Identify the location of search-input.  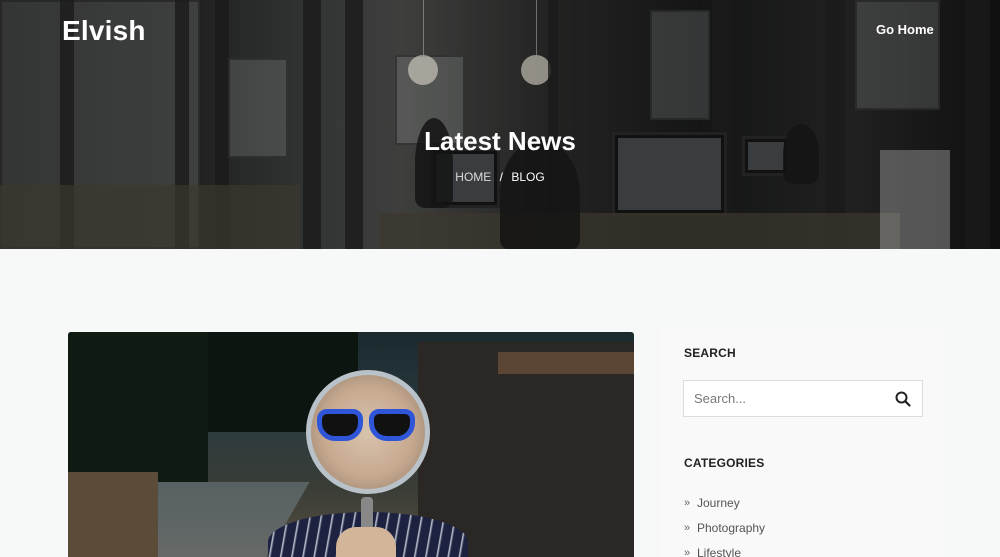
(784, 398).